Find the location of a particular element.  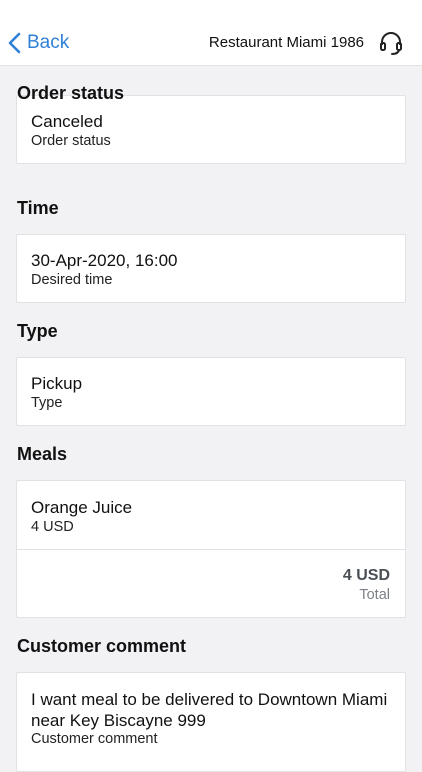

meals-divider is located at coordinates (211, 549).